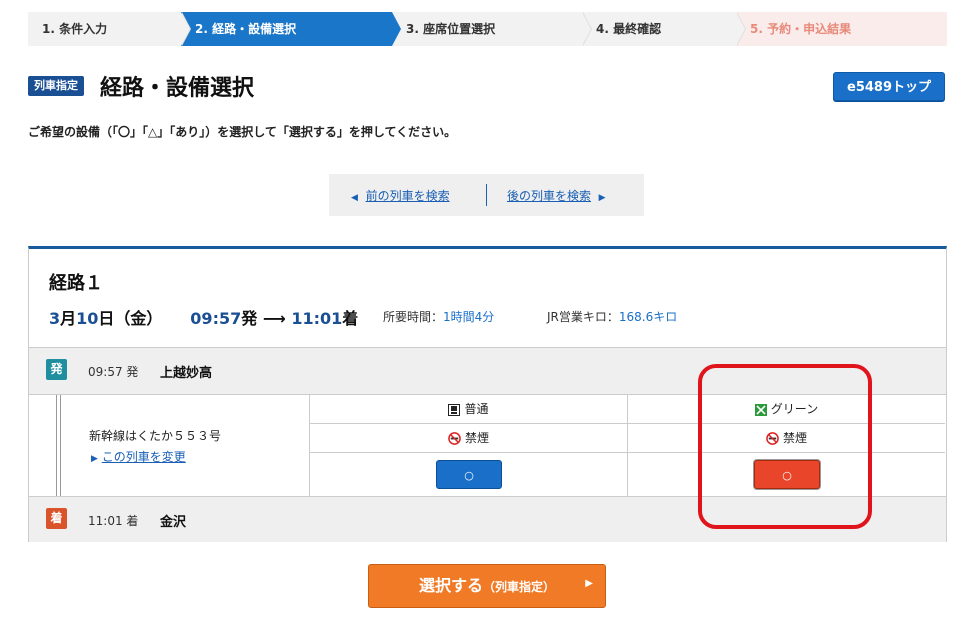 This screenshot has height=633, width=973. Describe the element at coordinates (664, 29) in the screenshot. I see `step-final-confirm: 4. 最終確認` at that location.